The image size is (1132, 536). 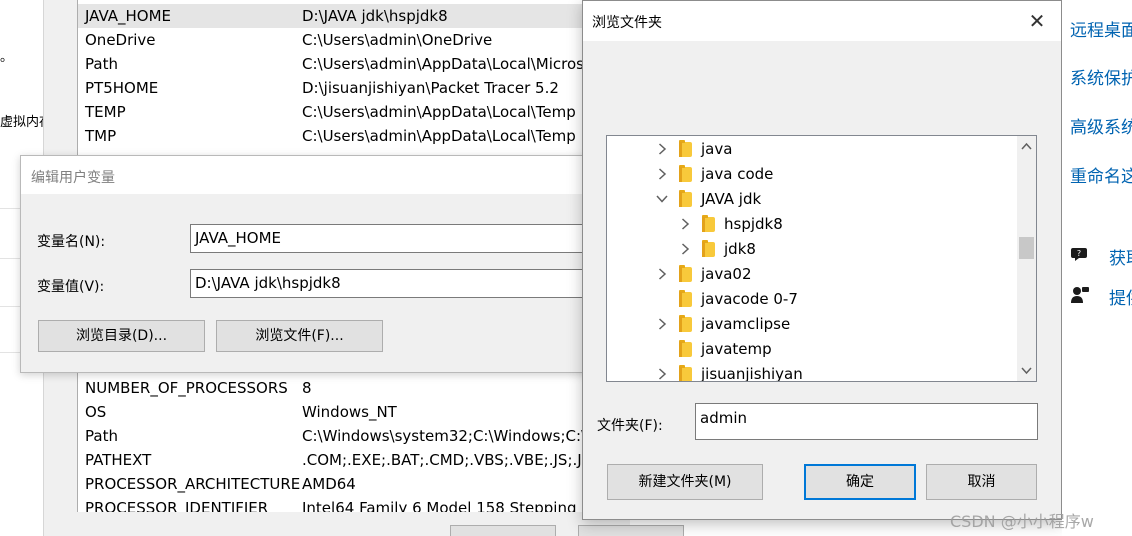 What do you see at coordinates (1101, 28) in the screenshot?
I see `remote-desktop-link: 远程桌面` at bounding box center [1101, 28].